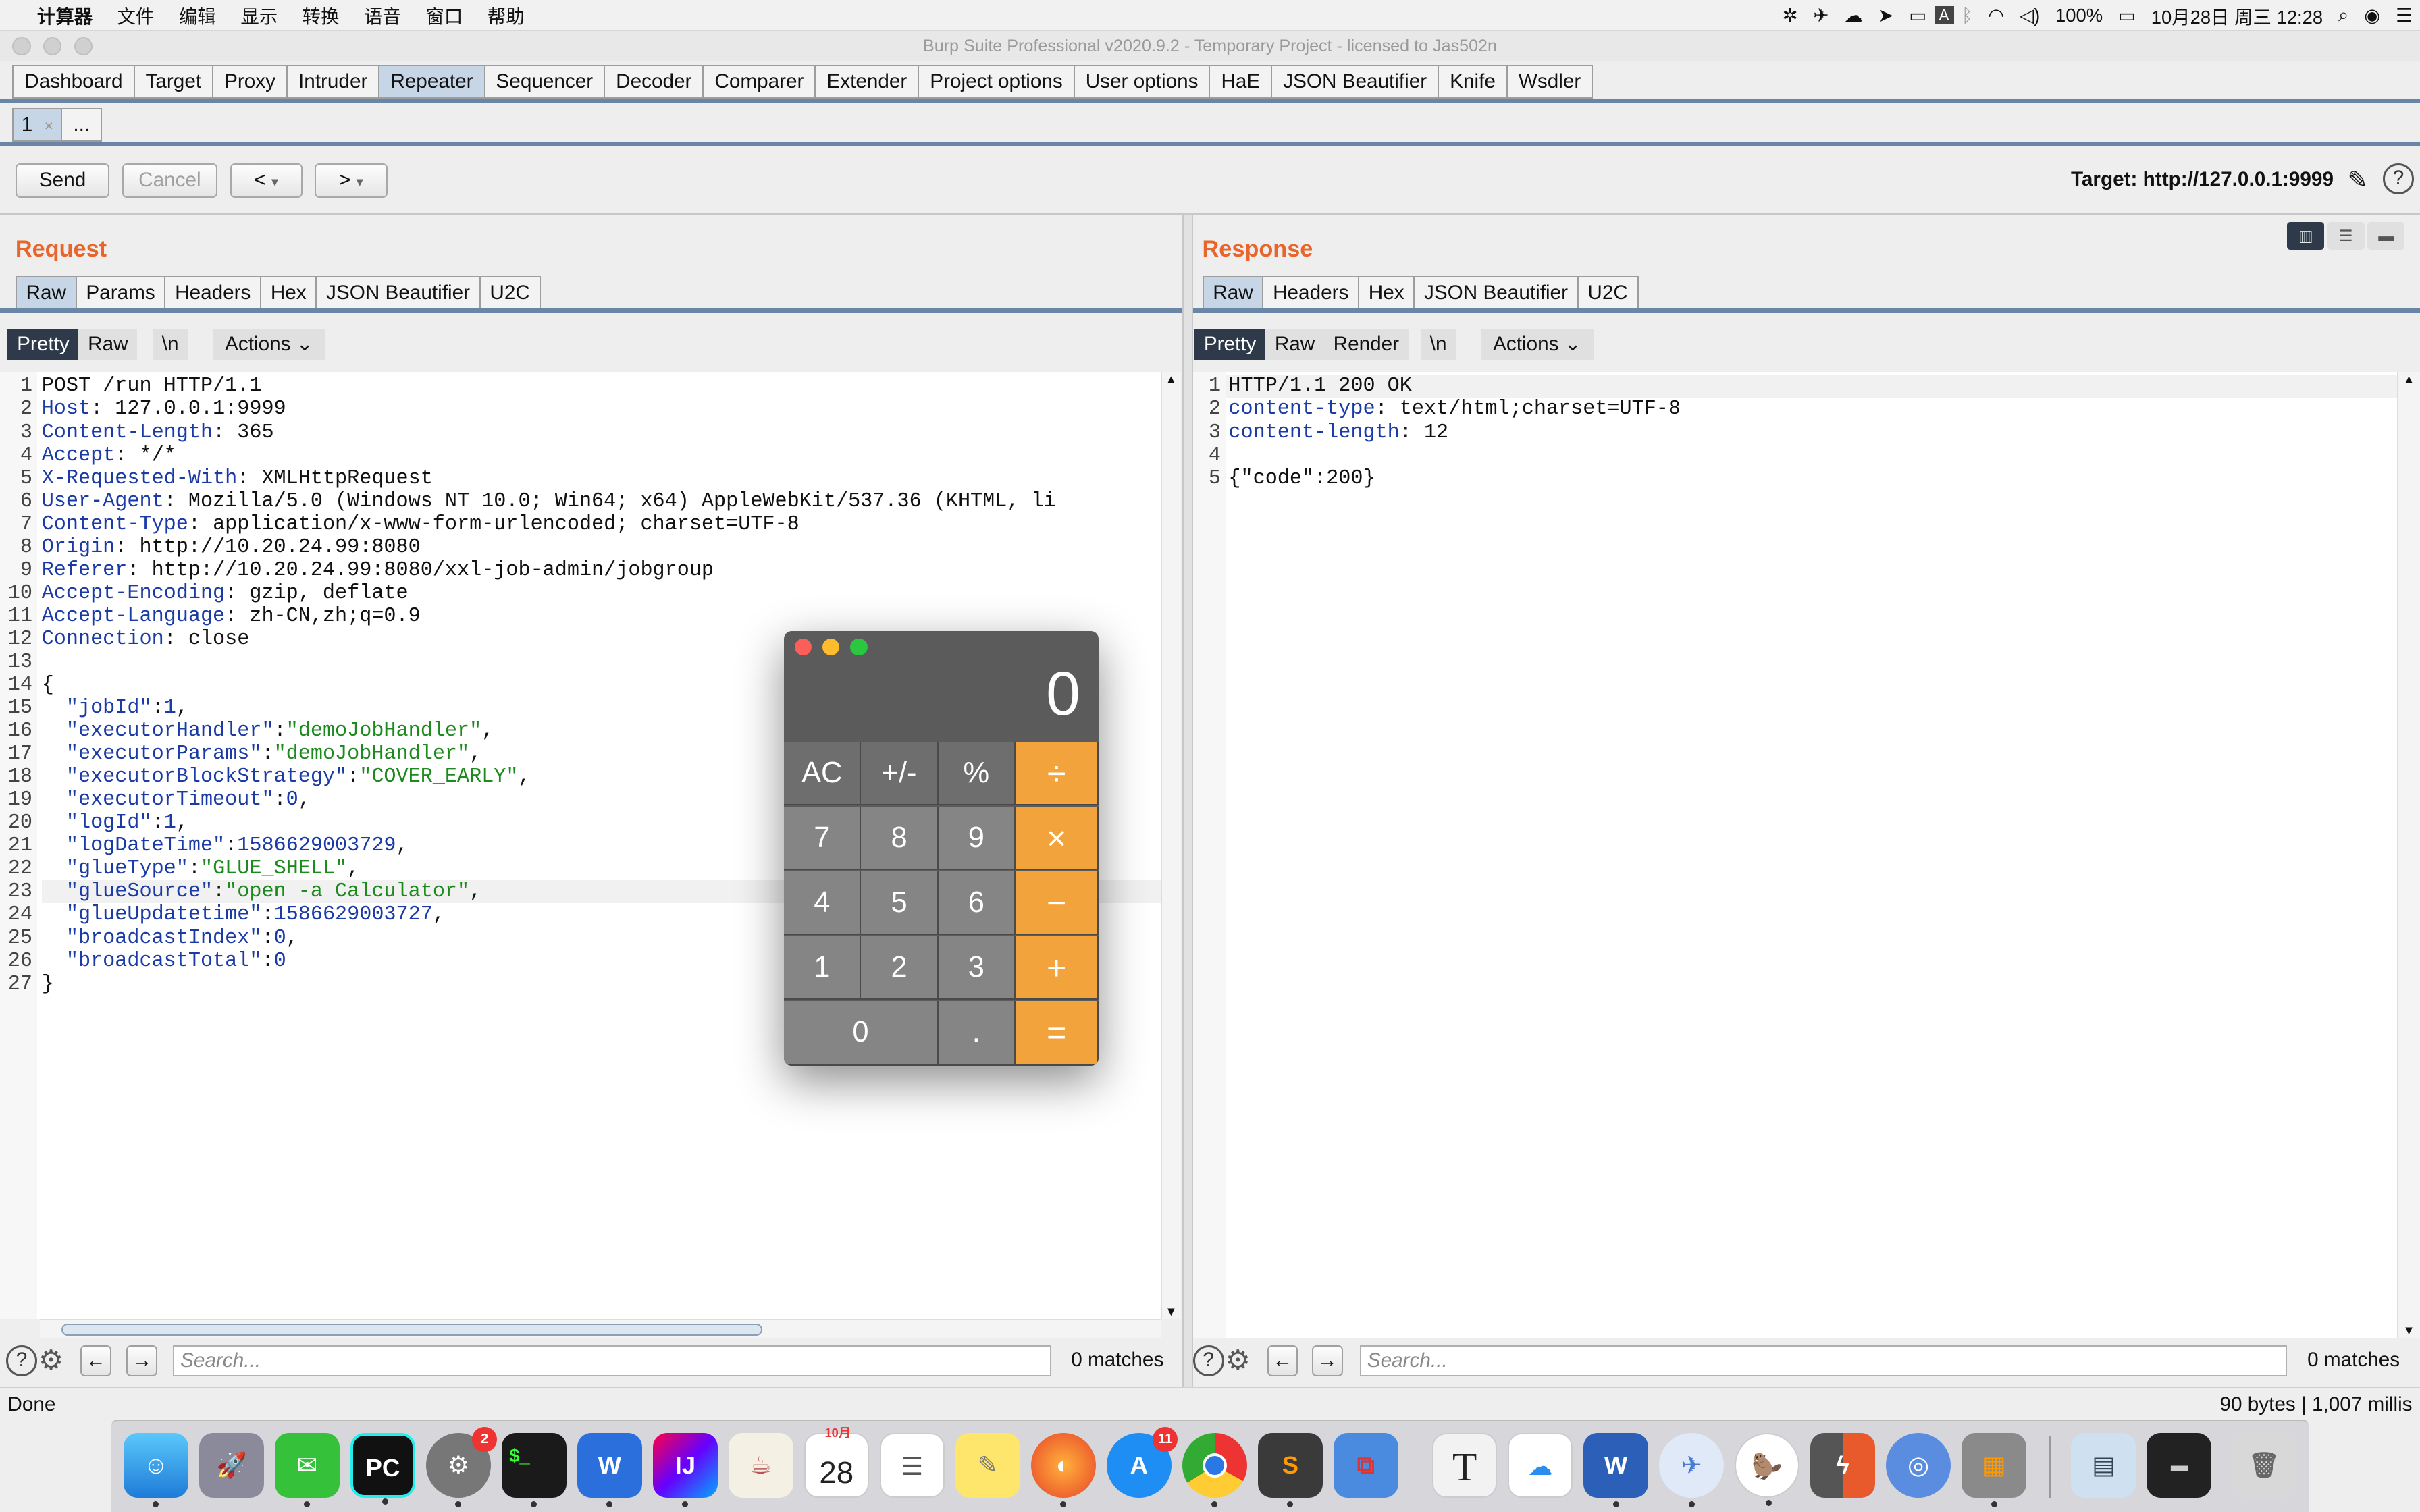 The image size is (2420, 1512). Describe the element at coordinates (1918, 15) in the screenshot. I see `display-icon: ▭` at that location.